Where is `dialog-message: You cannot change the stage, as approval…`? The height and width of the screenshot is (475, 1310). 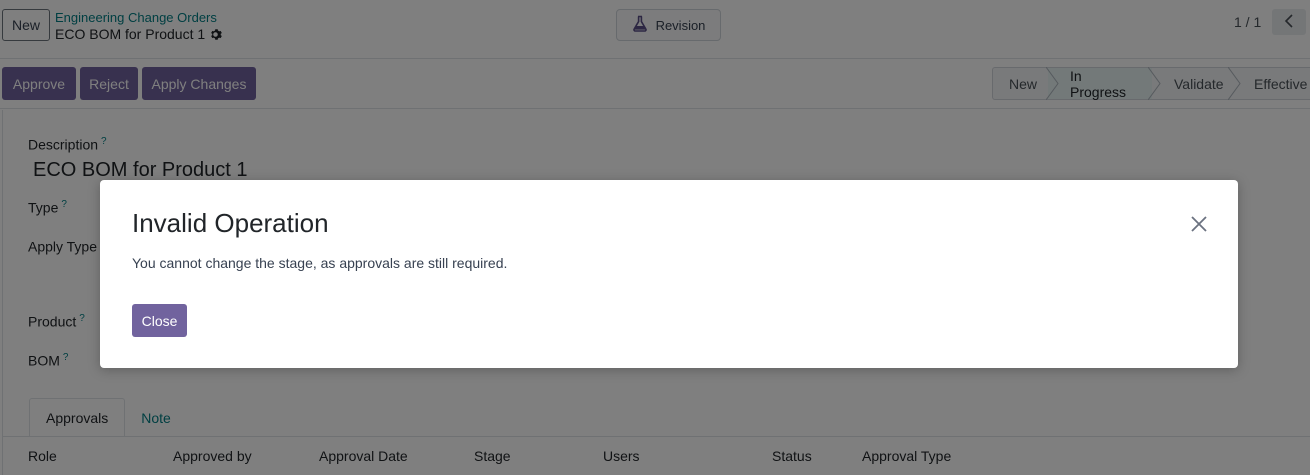 dialog-message: You cannot change the stage, as approval… is located at coordinates (320, 263).